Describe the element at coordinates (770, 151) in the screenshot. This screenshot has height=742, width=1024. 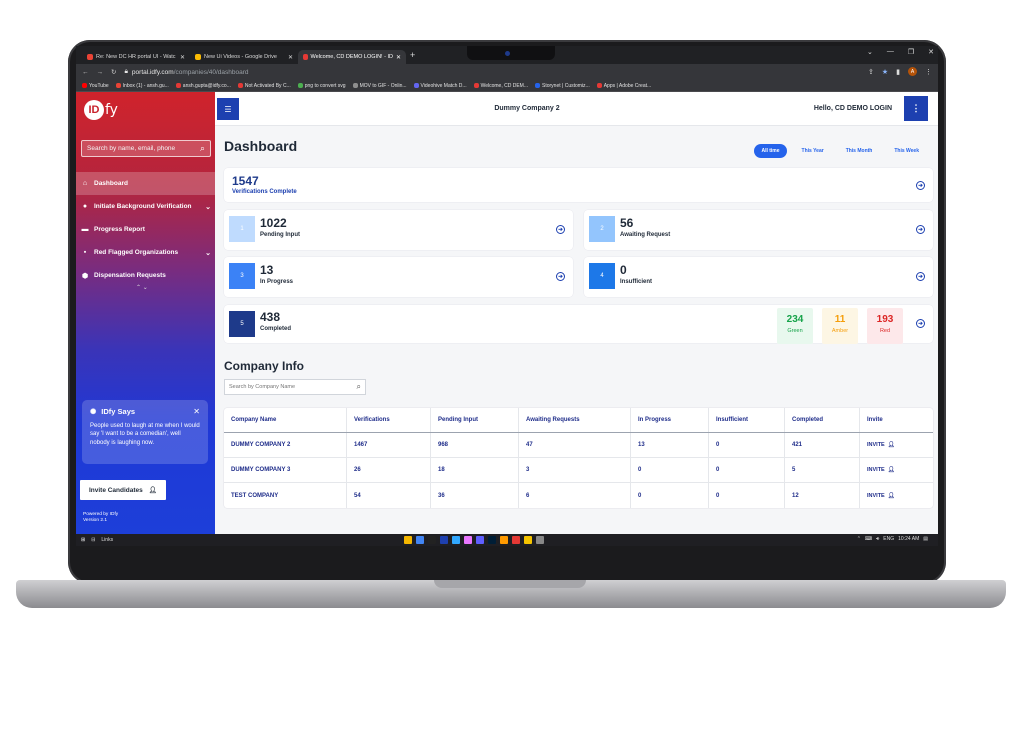
I see `filter-all-time: All time` at that location.